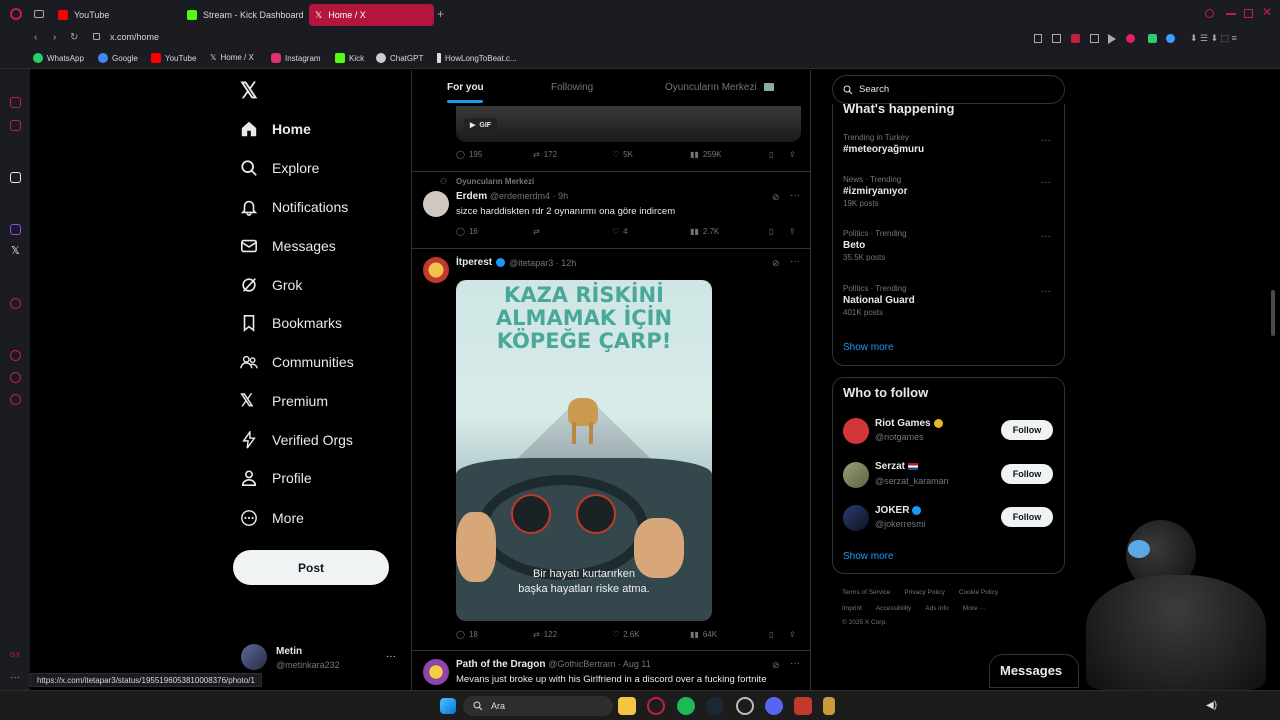 This screenshot has width=1280, height=720. Describe the element at coordinates (745, 706) in the screenshot. I see `obs-icon` at that location.